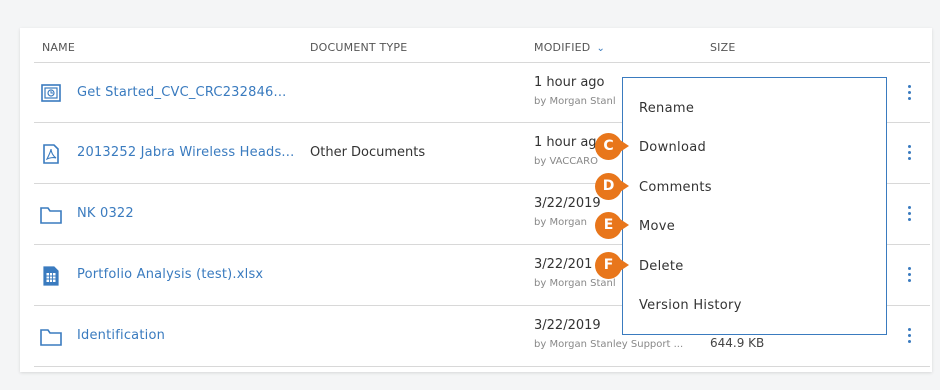  I want to click on column-header-modified-label: MODIFIED, so click(562, 47).